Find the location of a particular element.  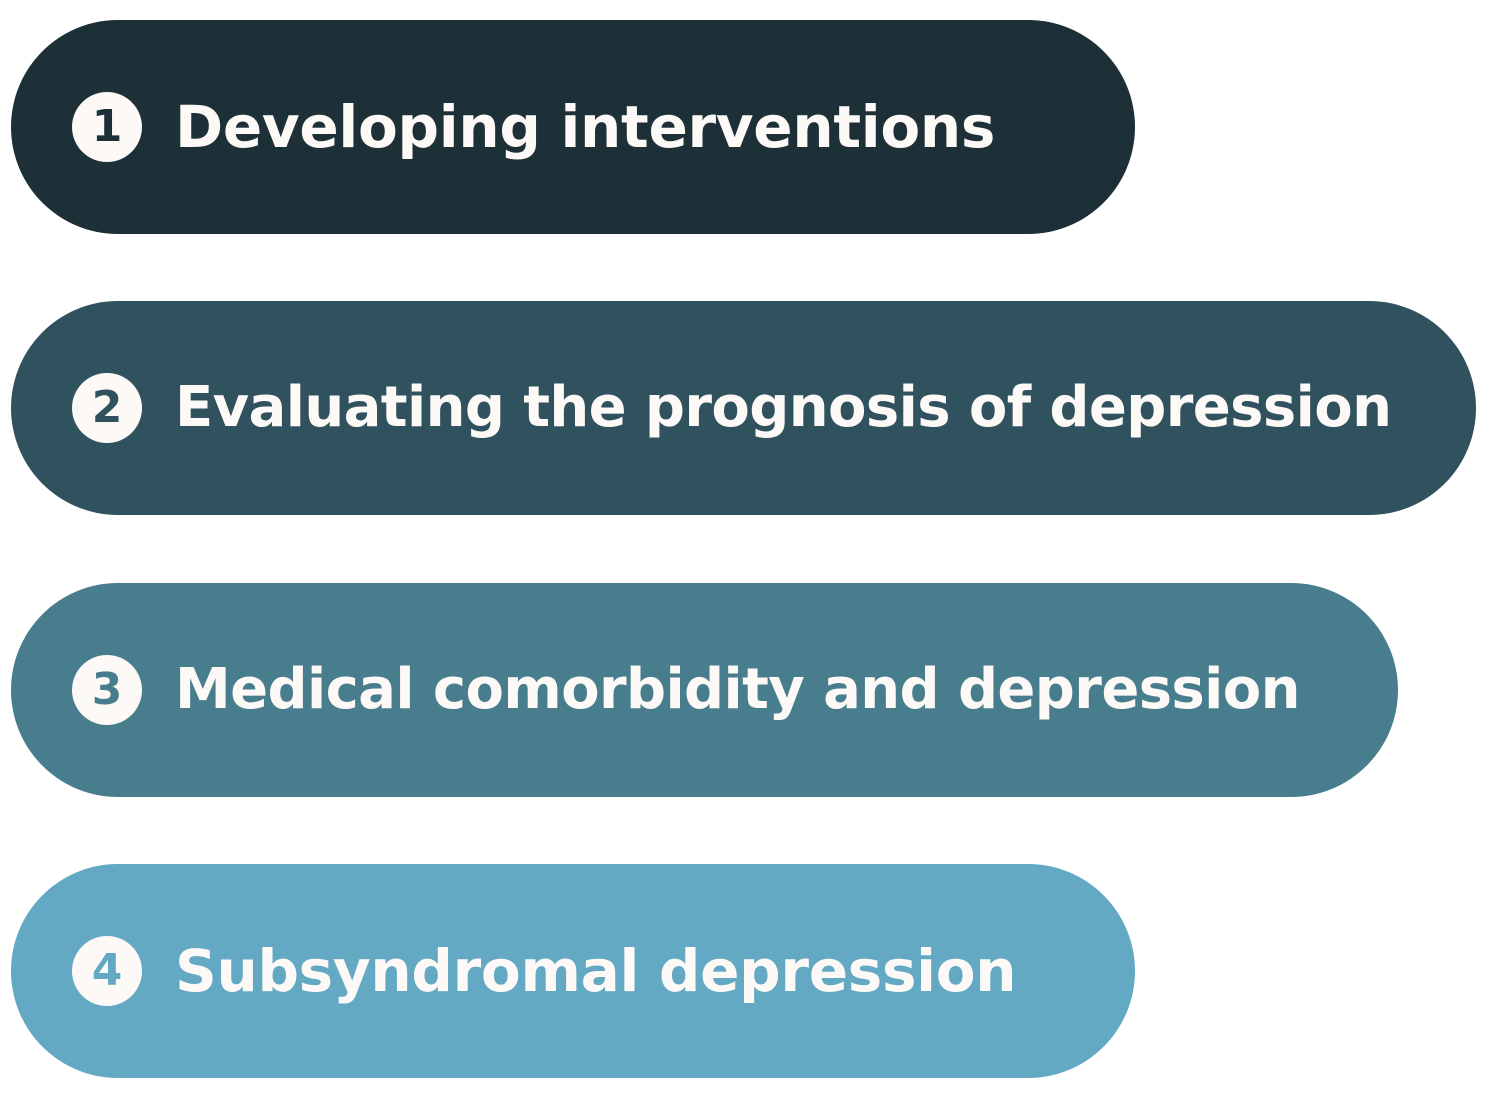

number-badge-4: 4 is located at coordinates (107, 971).